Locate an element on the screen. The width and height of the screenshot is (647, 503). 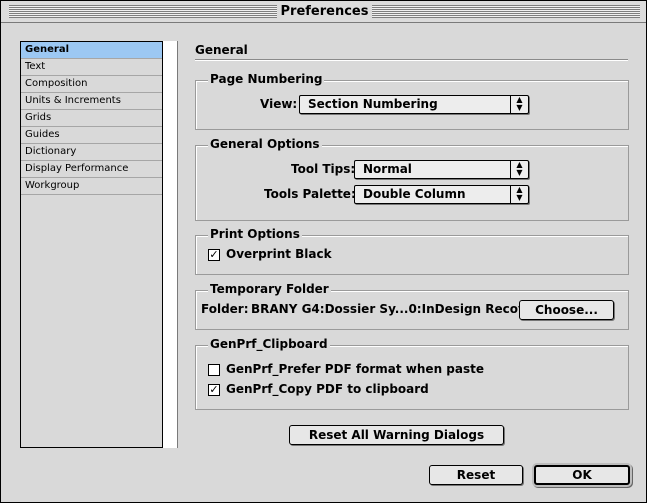
clipboard-group: GenPrf_Clipboard is located at coordinates (412, 373).